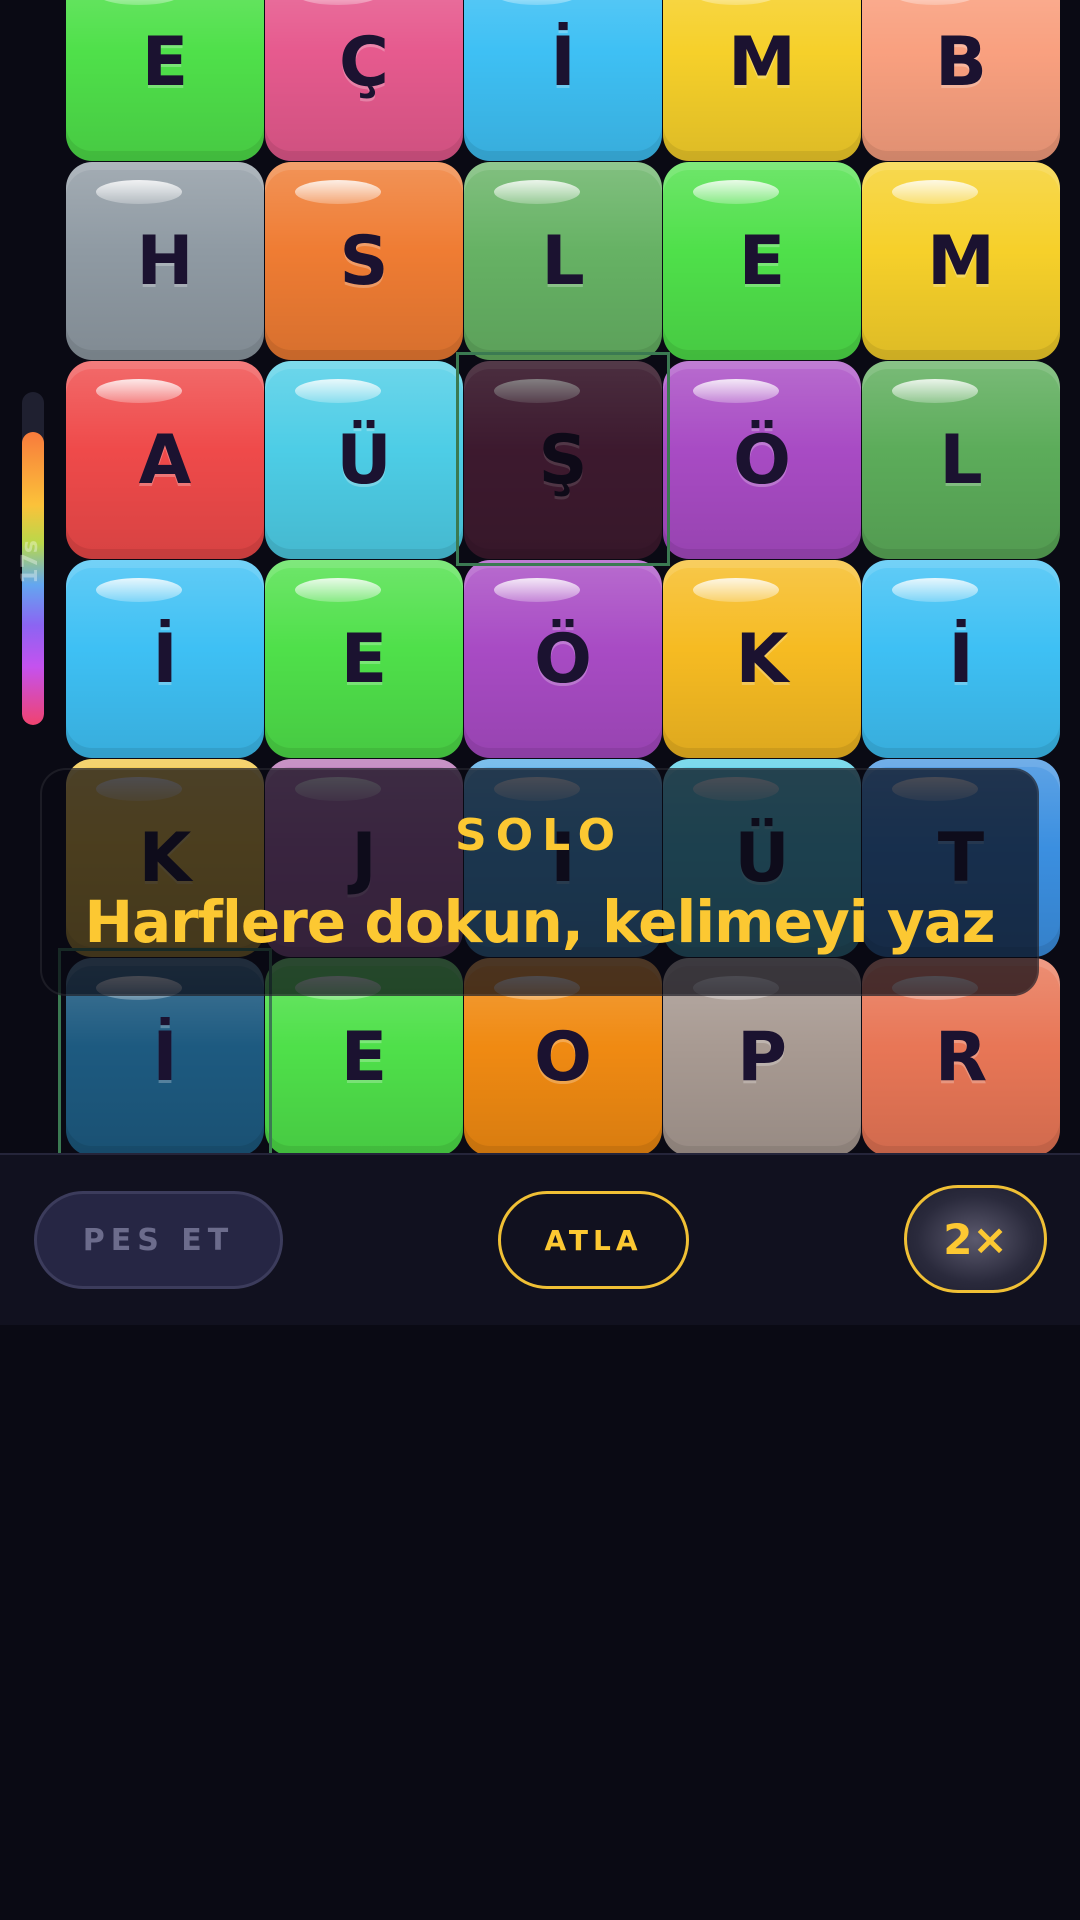  I want to click on letter-tile: K, so click(762, 659).